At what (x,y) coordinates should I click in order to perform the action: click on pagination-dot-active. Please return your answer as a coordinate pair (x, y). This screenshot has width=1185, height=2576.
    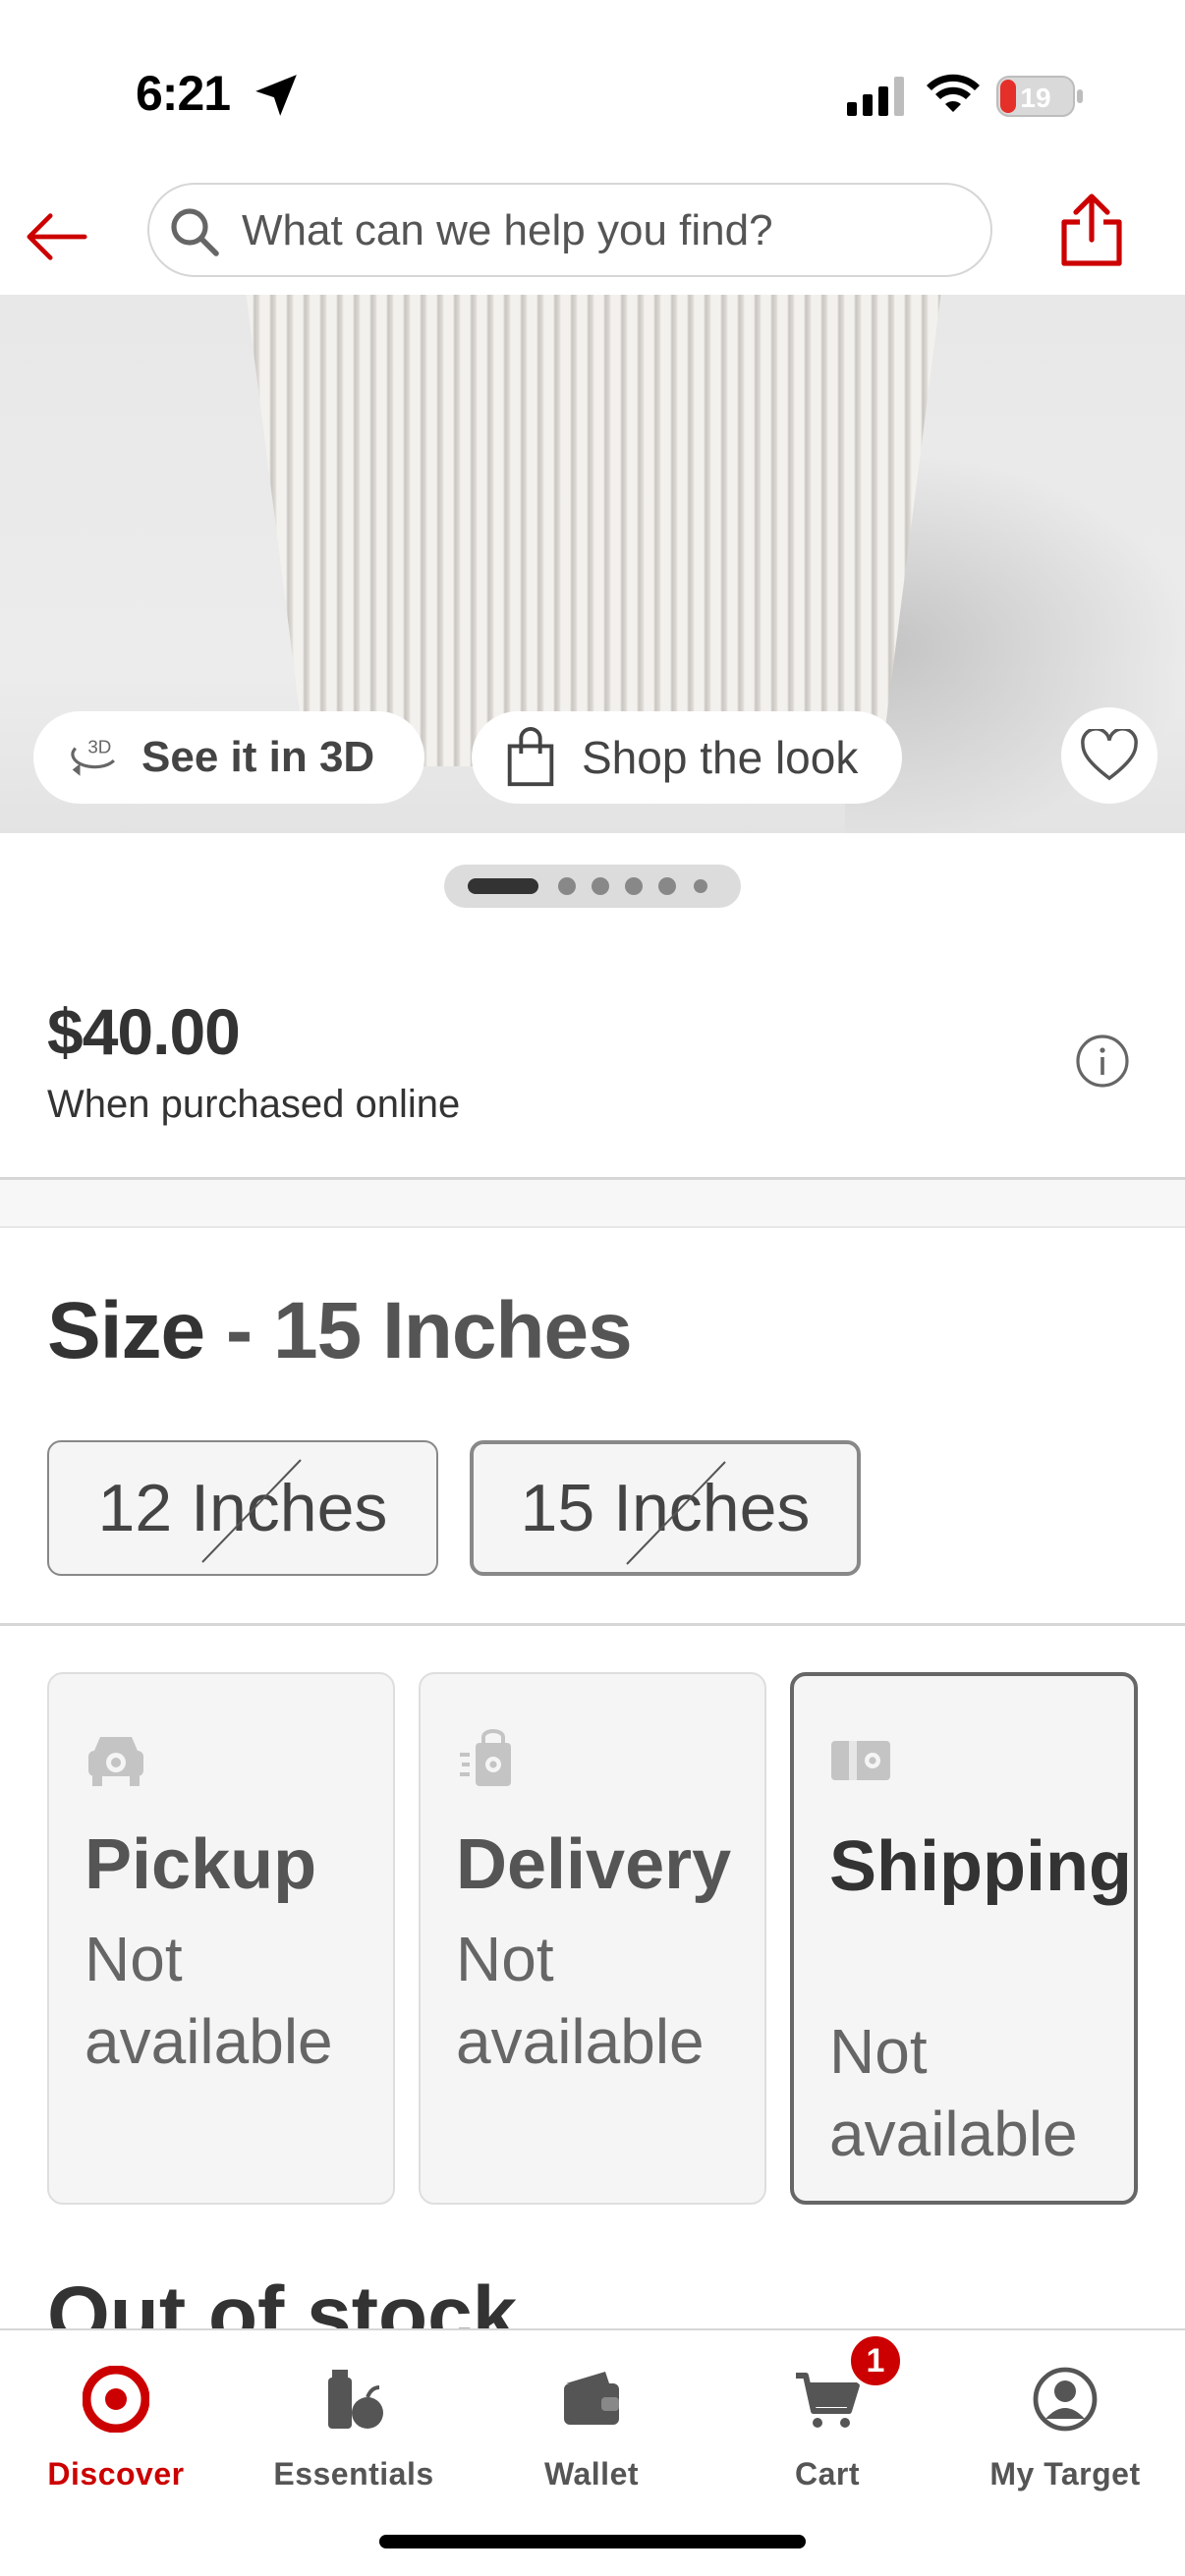
    Looking at the image, I should click on (503, 886).